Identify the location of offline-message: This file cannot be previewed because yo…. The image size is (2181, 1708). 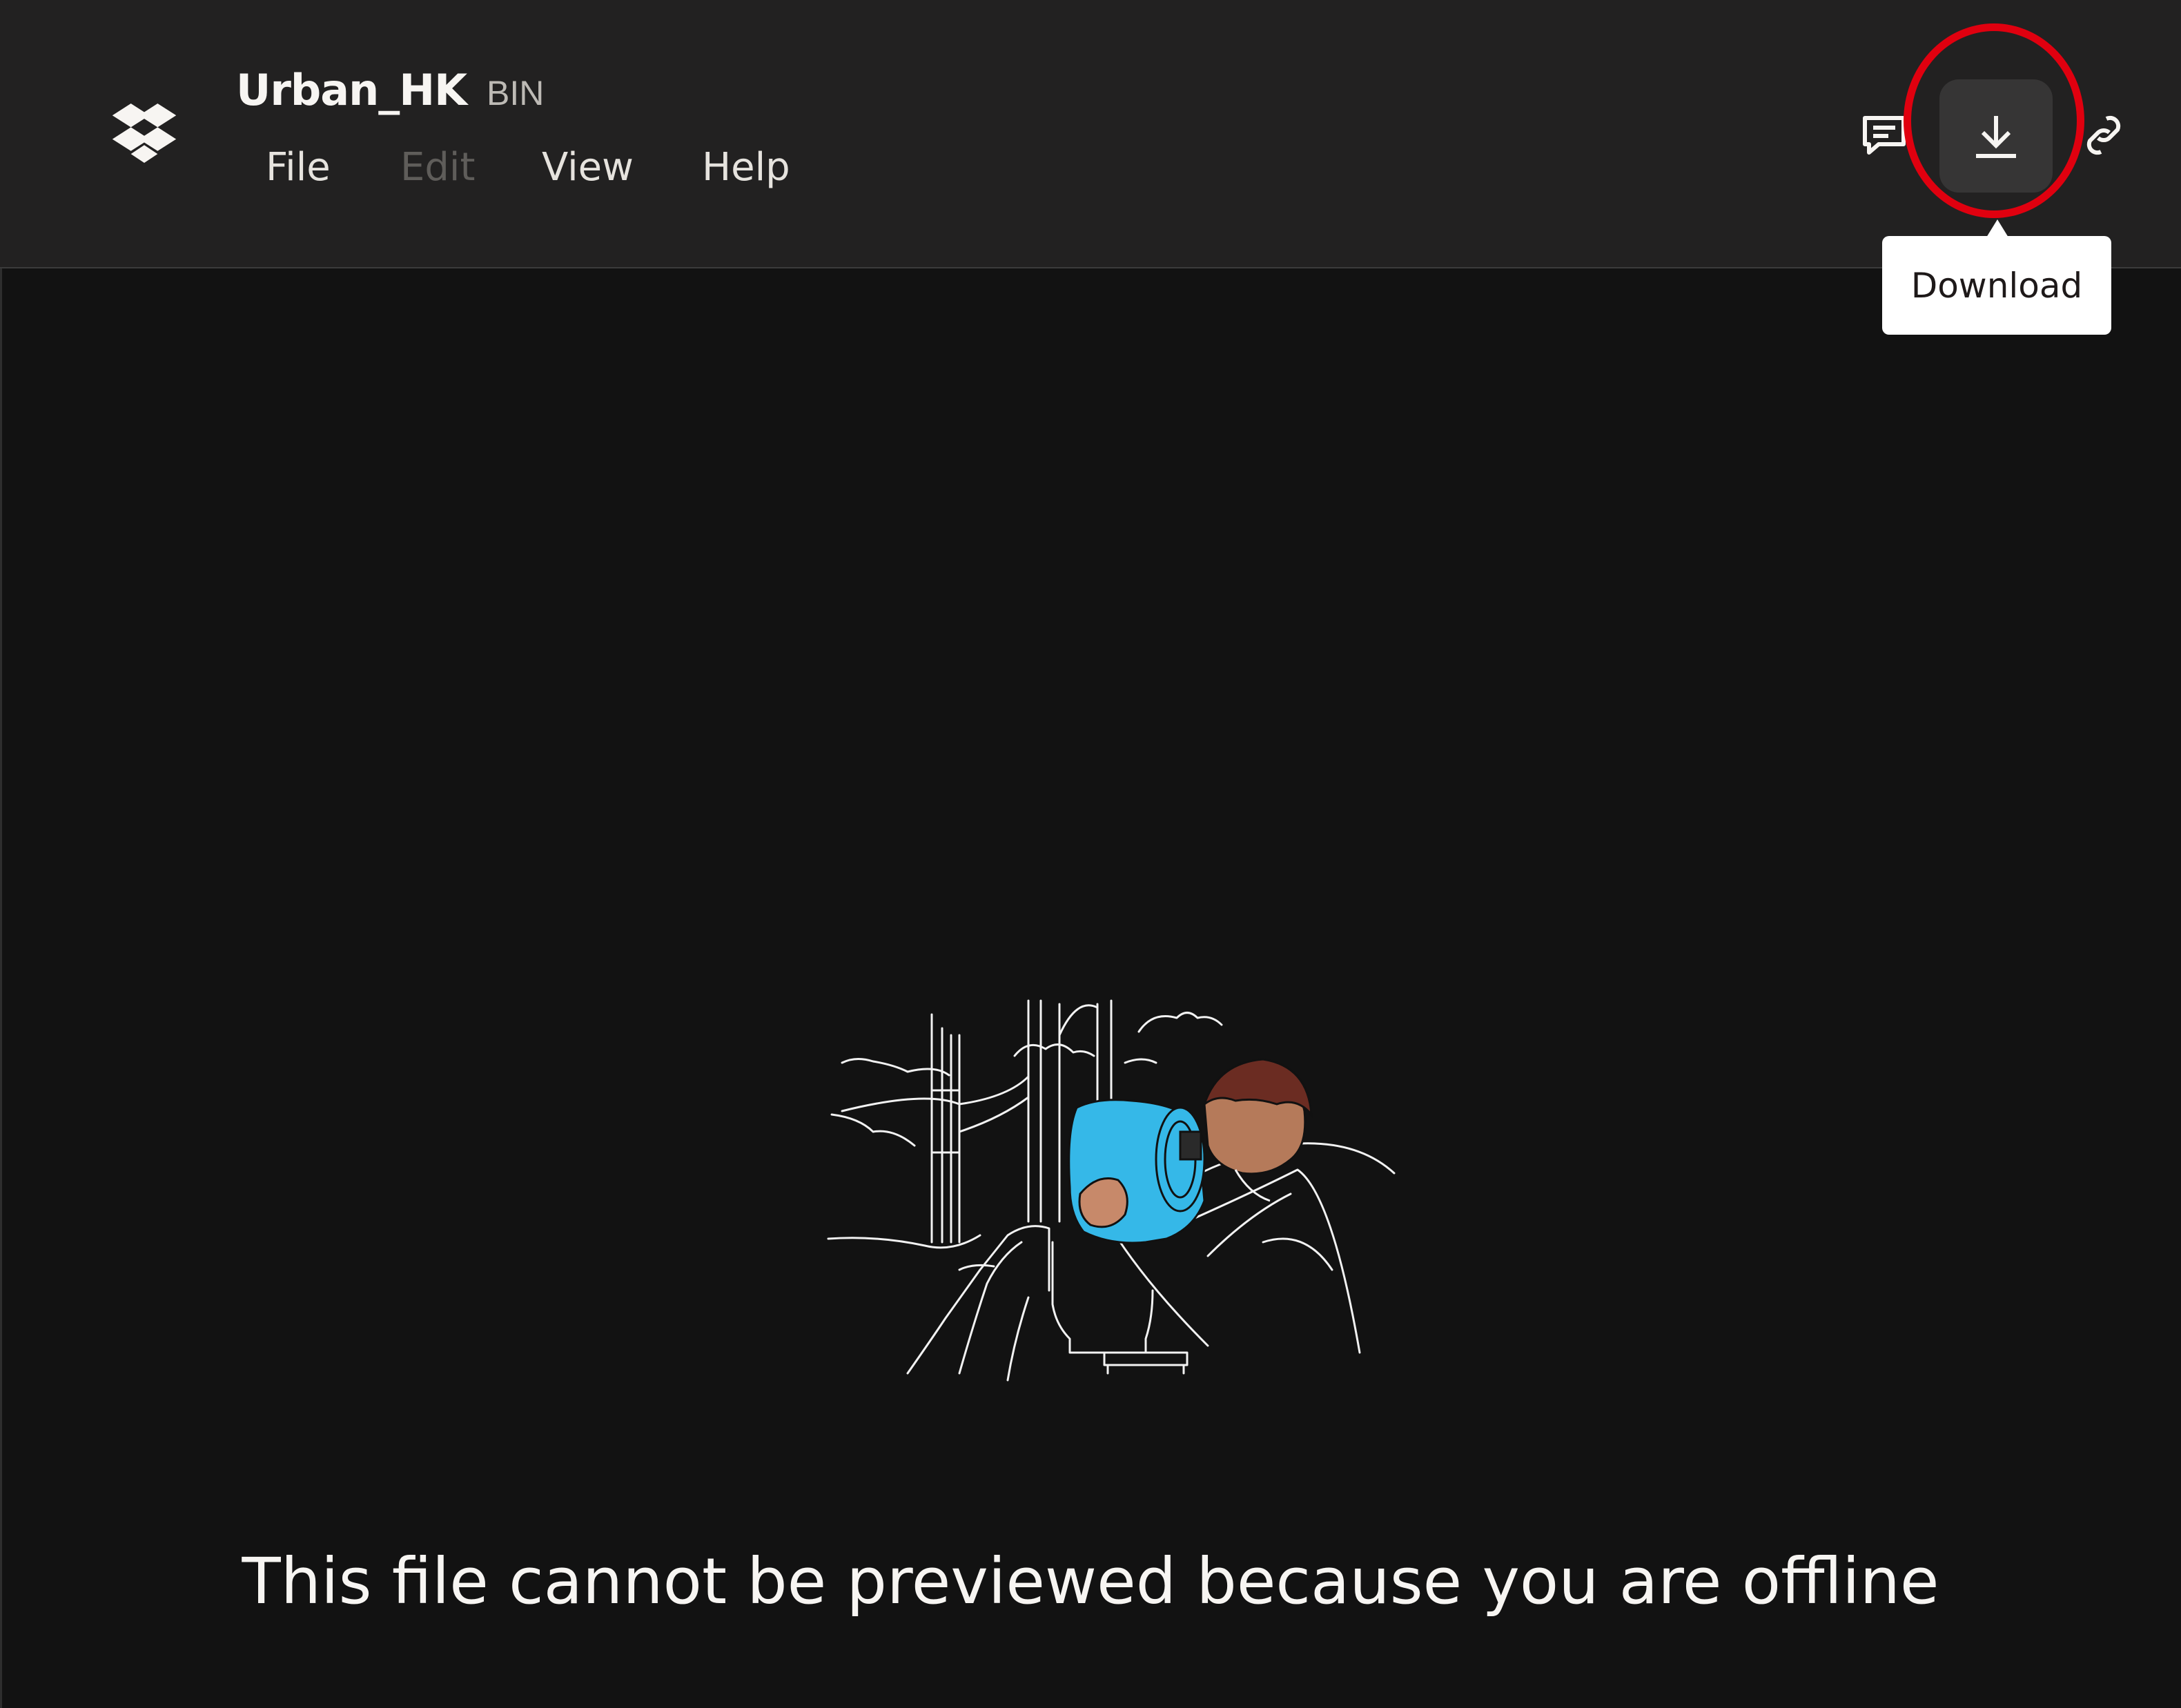
(1090, 1581).